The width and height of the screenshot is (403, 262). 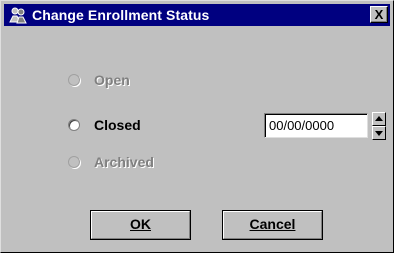 I want to click on radio-archived-label: Archived, so click(x=124, y=162).